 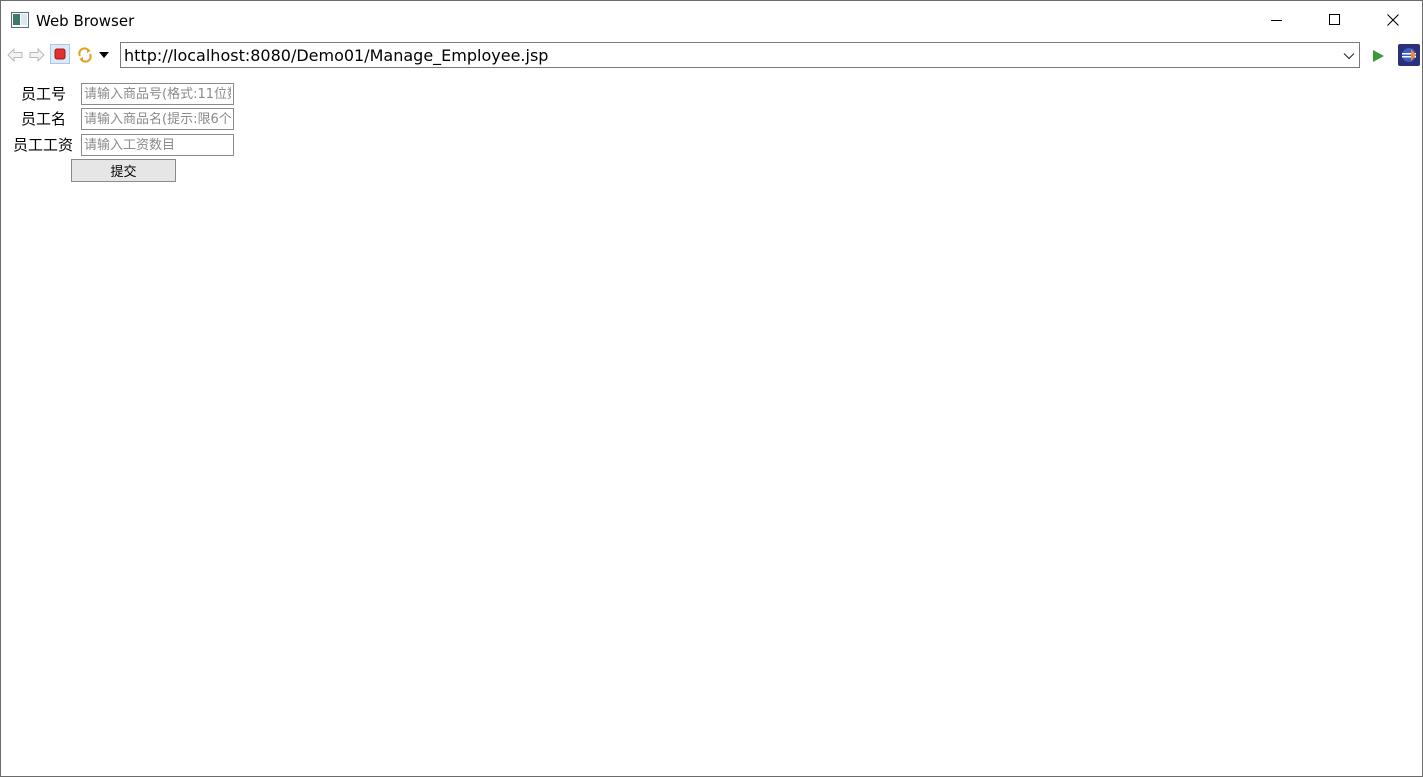 I want to click on close-button, so click(x=1393, y=20).